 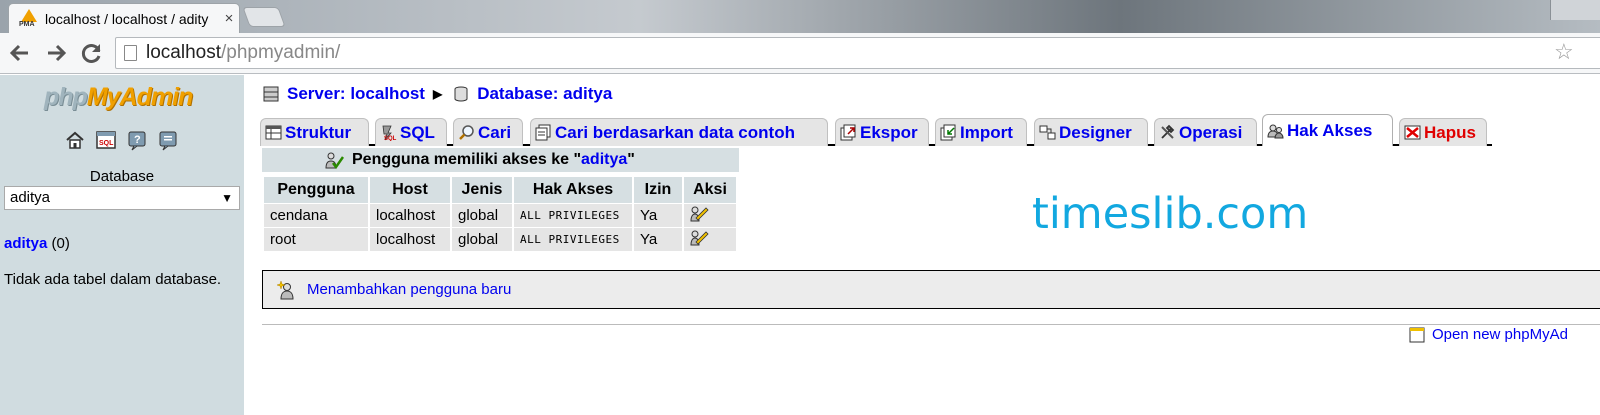 What do you see at coordinates (848, 132) in the screenshot?
I see `export-icon` at bounding box center [848, 132].